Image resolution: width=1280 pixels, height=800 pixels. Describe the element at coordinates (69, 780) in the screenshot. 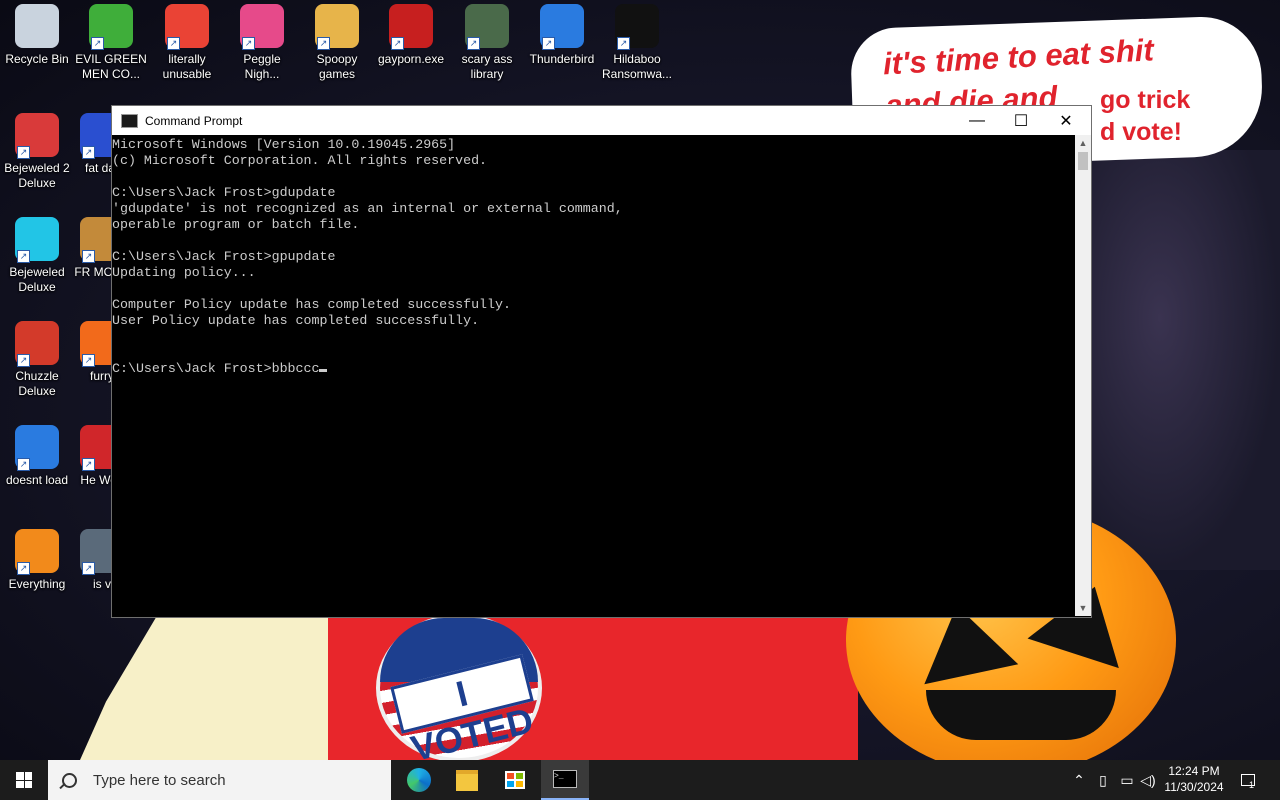

I see `search-icon` at that location.